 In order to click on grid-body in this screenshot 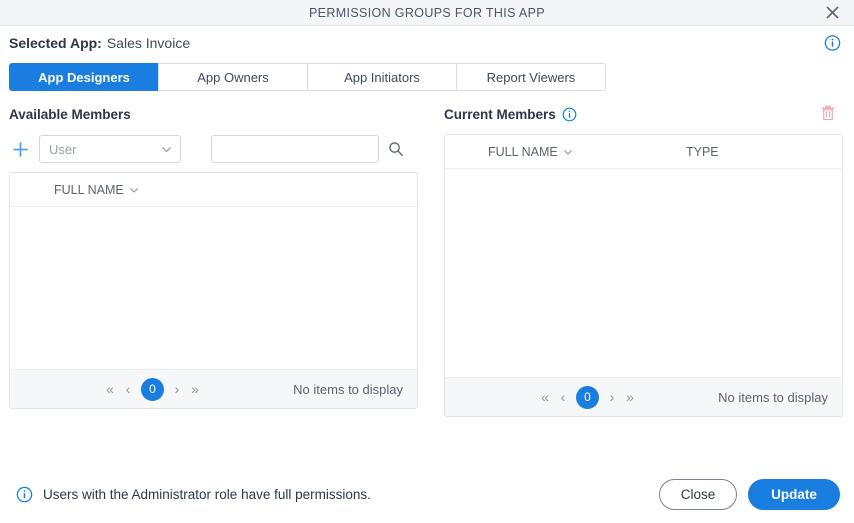, I will do `click(213, 288)`.